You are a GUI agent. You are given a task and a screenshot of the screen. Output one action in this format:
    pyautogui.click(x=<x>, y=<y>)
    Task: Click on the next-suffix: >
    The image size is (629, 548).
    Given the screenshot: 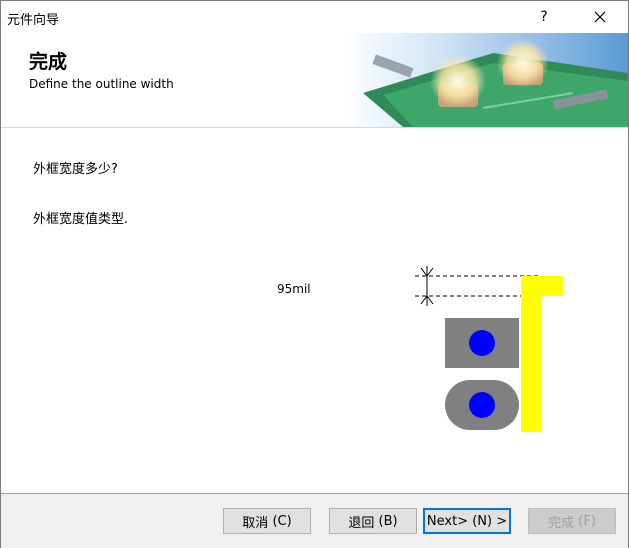 What is the action you would take?
    pyautogui.click(x=502, y=521)
    